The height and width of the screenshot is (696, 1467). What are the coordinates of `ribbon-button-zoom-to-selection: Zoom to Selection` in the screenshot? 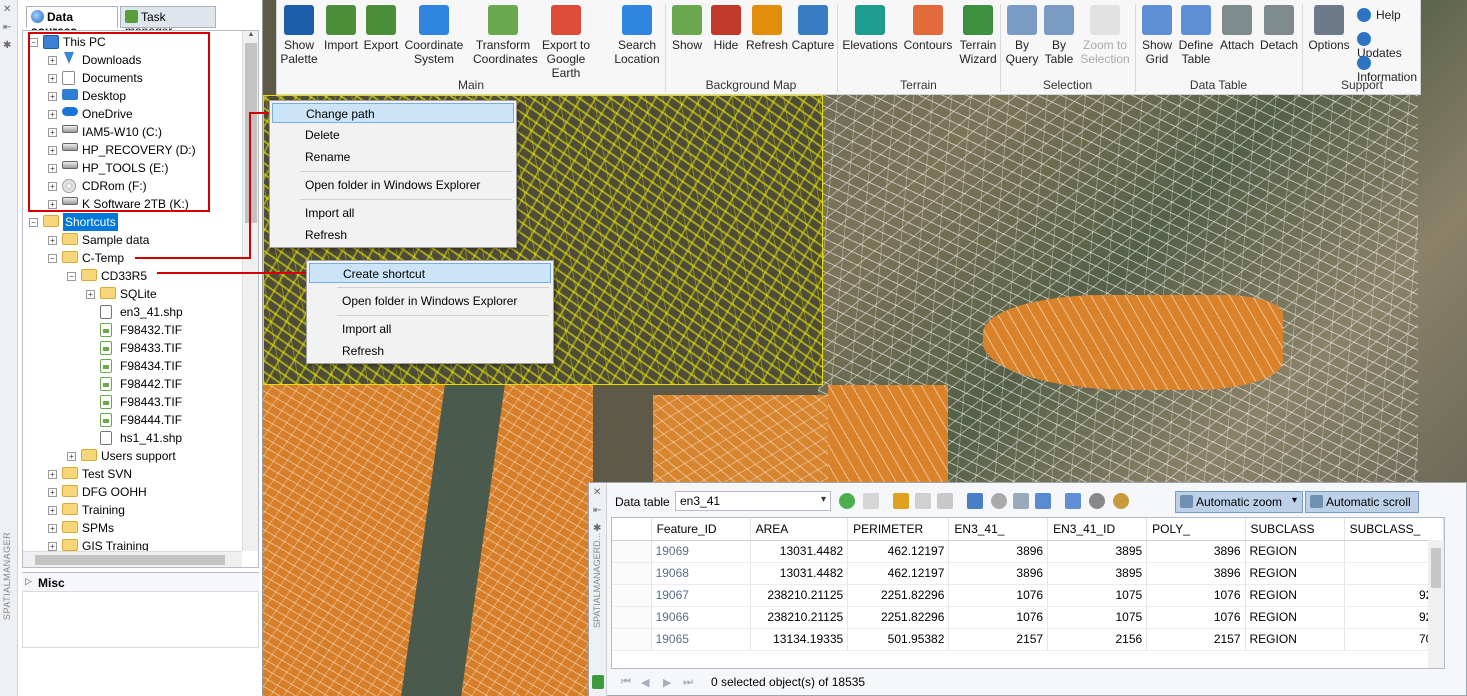 It's located at (1105, 35).